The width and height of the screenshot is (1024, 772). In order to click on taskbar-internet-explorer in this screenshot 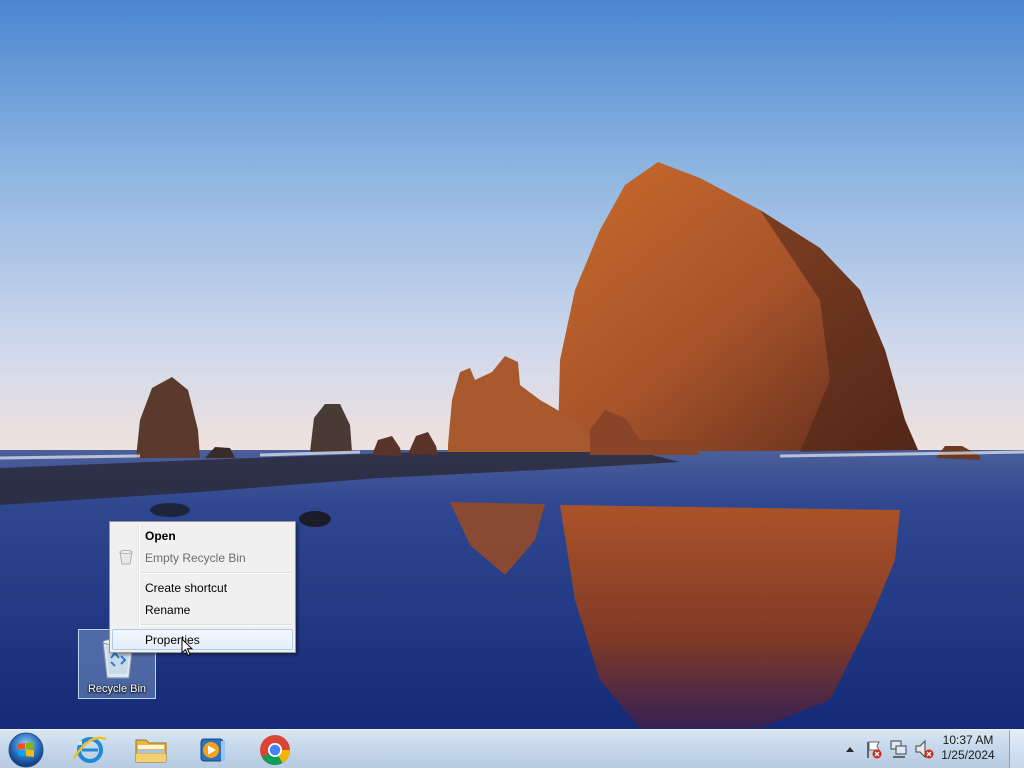, I will do `click(90, 749)`.